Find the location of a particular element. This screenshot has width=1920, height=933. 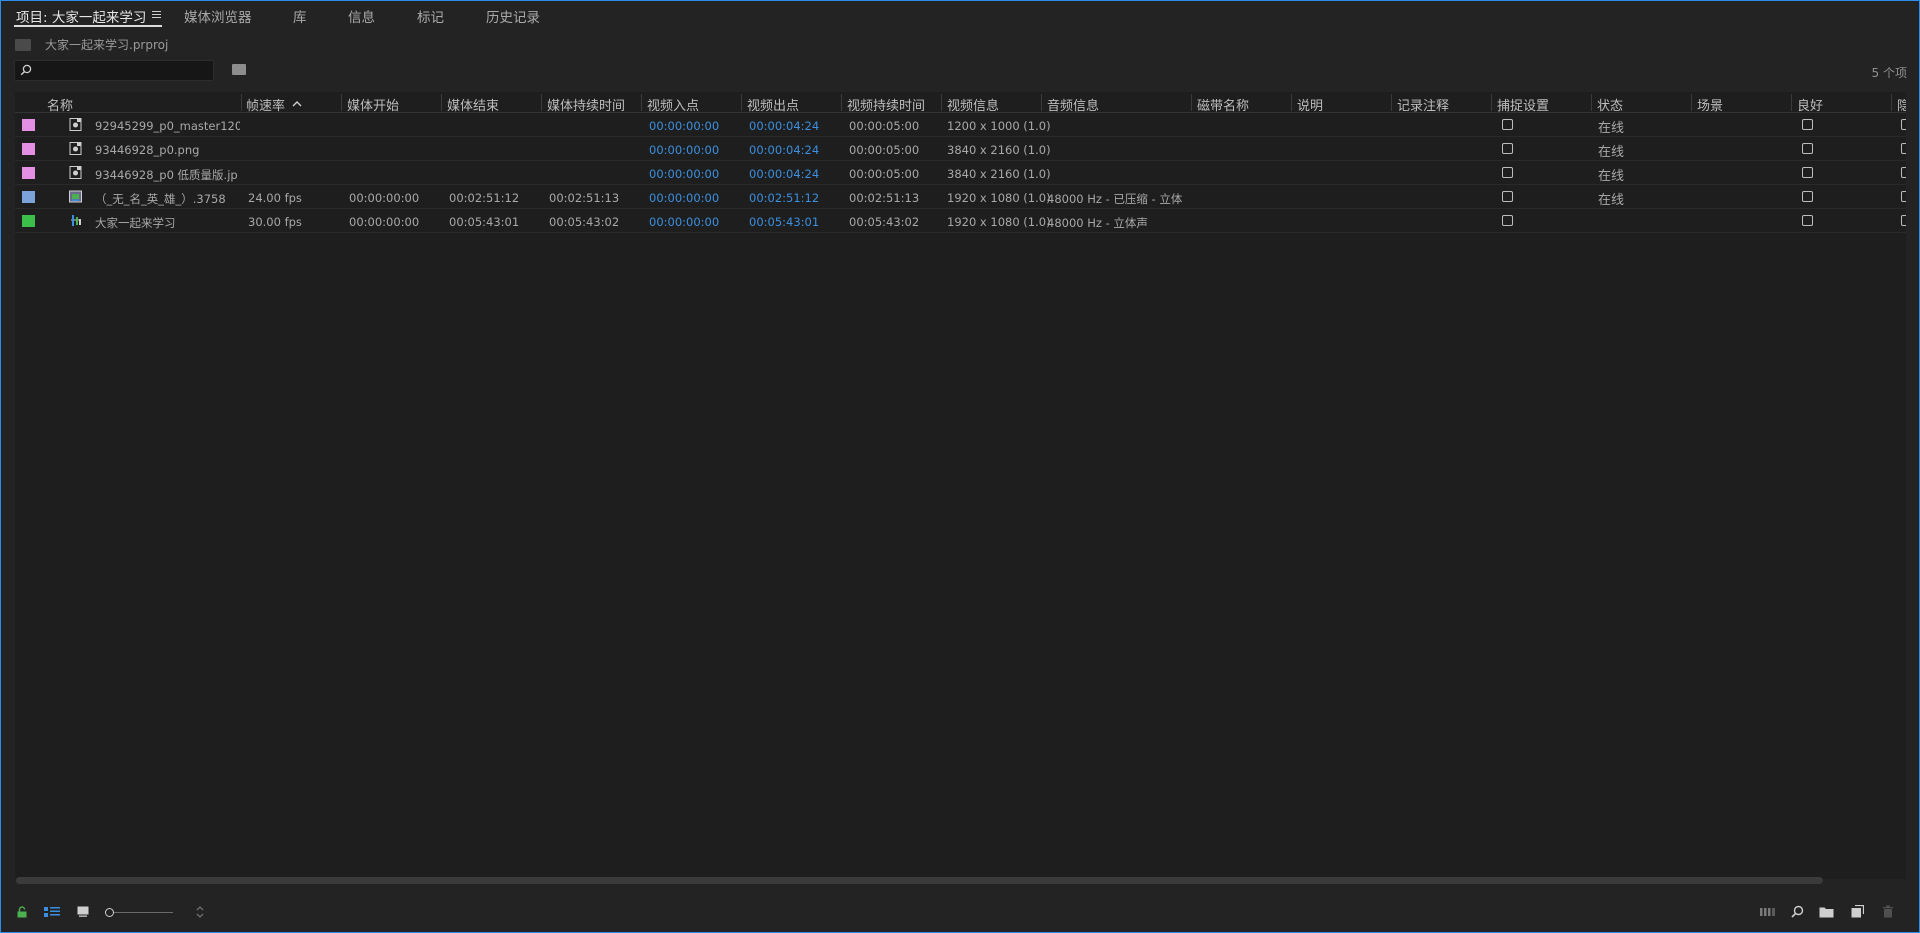

tab-libraries: 库 is located at coordinates (300, 16).